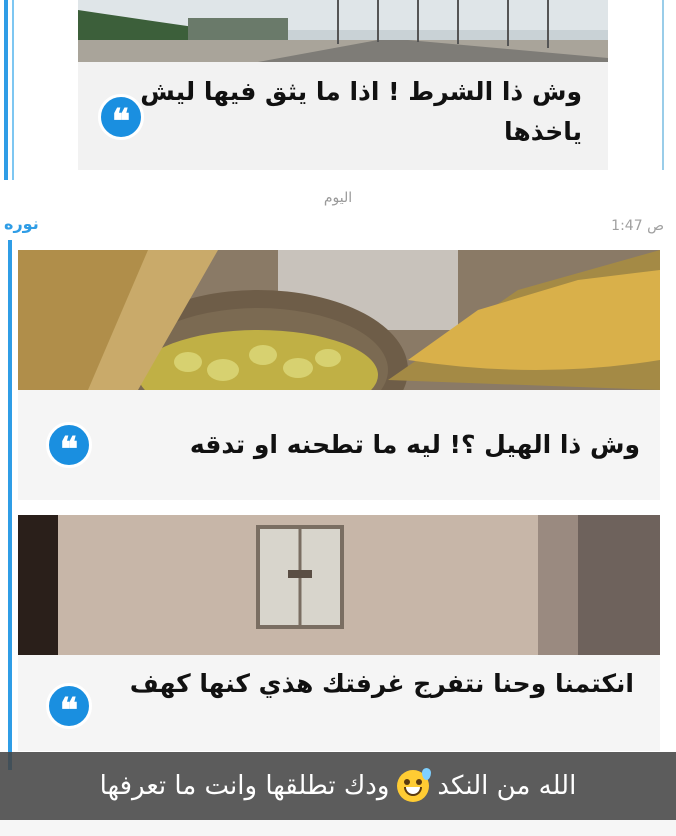 Image resolution: width=676 pixels, height=836 pixels. Describe the element at coordinates (244, 786) in the screenshot. I see `caption-after-emoji: ودك تطلقها وانت ما تعرفها` at that location.